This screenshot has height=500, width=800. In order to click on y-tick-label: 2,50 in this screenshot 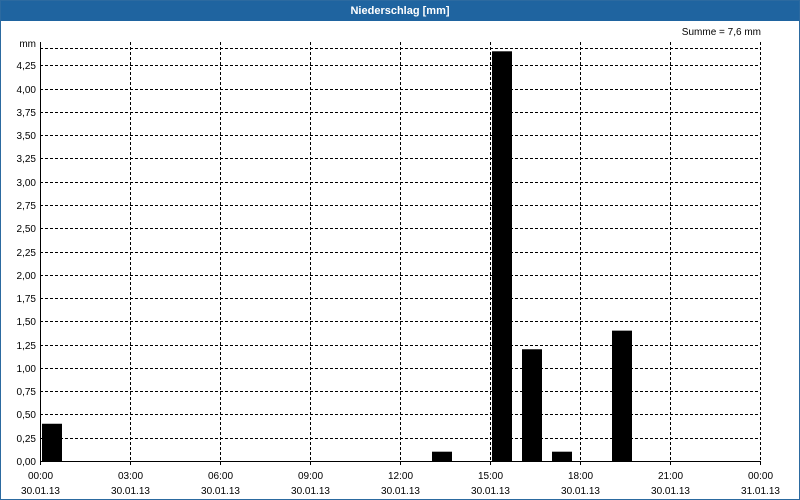, I will do `click(27, 229)`.